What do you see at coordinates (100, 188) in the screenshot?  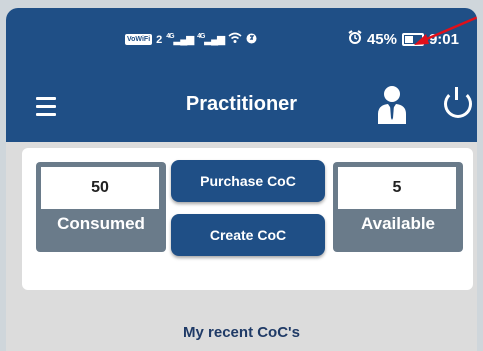 I see `consumed-value: 50` at bounding box center [100, 188].